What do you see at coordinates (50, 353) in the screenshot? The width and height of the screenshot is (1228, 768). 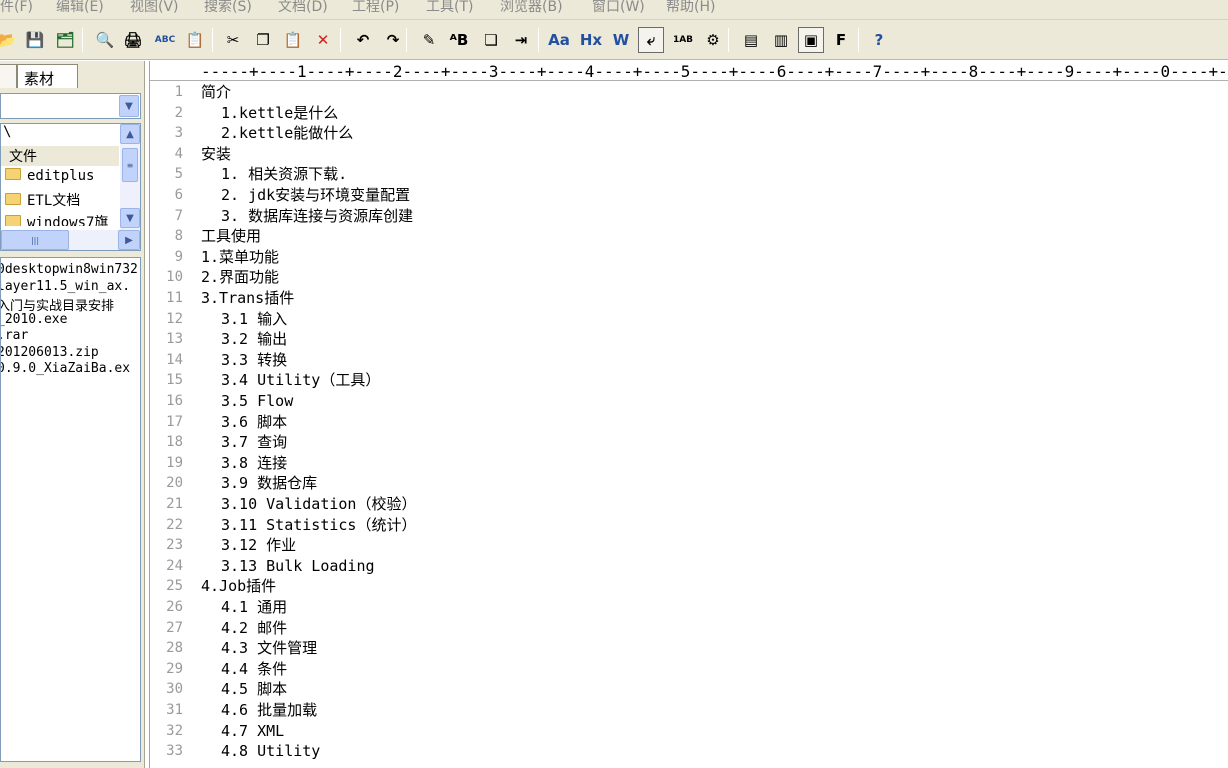 I see `file-list-item: 201206013.zip` at bounding box center [50, 353].